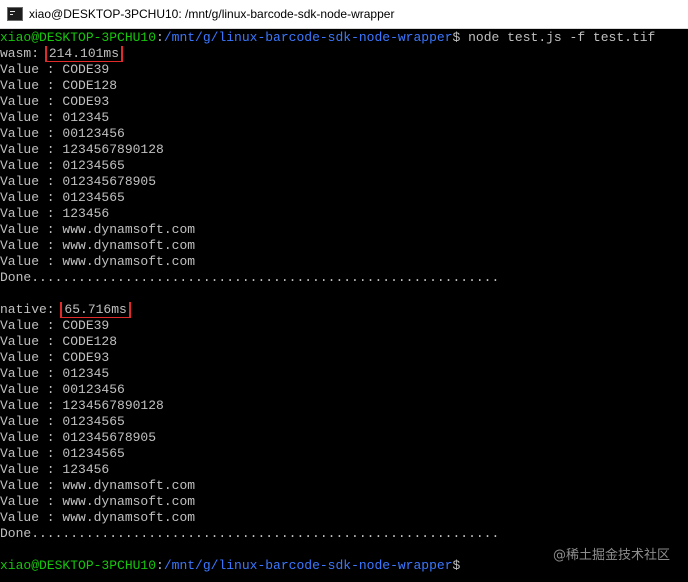 The image size is (688, 582). What do you see at coordinates (95, 310) in the screenshot?
I see `run-time-highlight: 65.716ms` at bounding box center [95, 310].